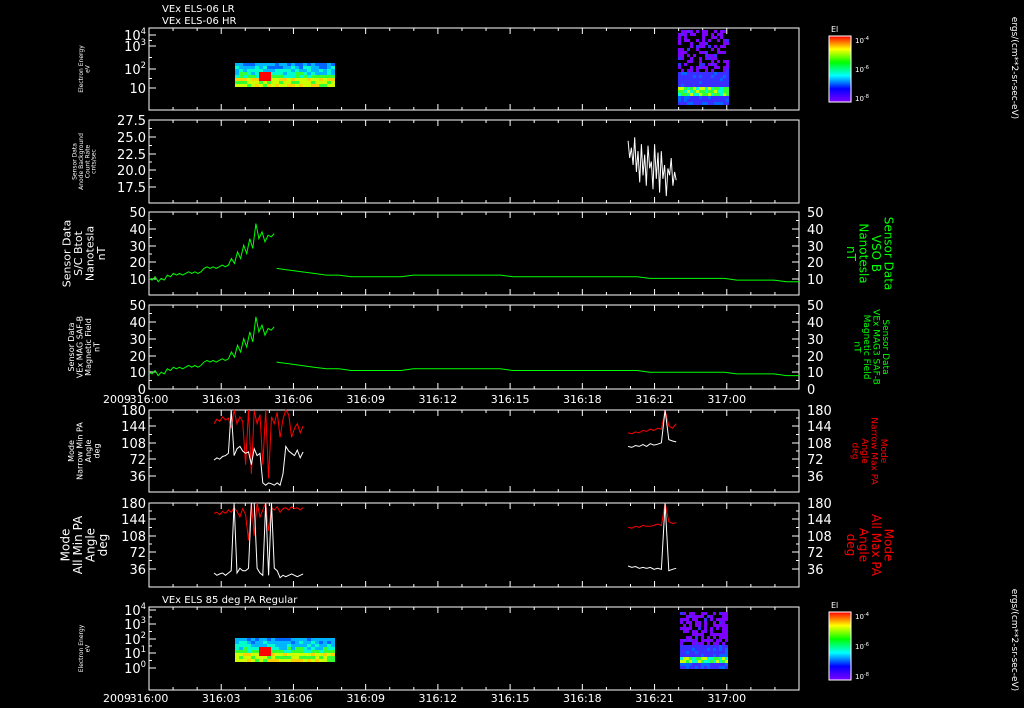 The height and width of the screenshot is (708, 1024). What do you see at coordinates (815, 357) in the screenshot?
I see `right-tick-label: 20` at bounding box center [815, 357].